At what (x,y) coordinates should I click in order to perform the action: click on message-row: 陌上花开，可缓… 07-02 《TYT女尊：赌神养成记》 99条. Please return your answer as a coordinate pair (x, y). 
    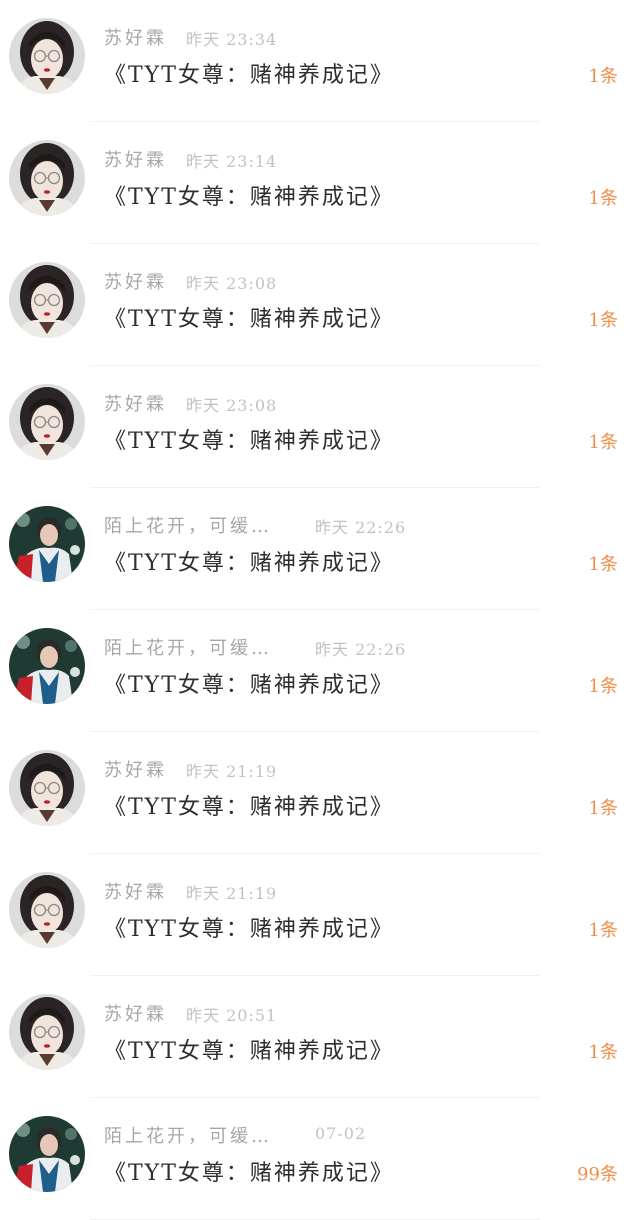
    Looking at the image, I should click on (320, 1159).